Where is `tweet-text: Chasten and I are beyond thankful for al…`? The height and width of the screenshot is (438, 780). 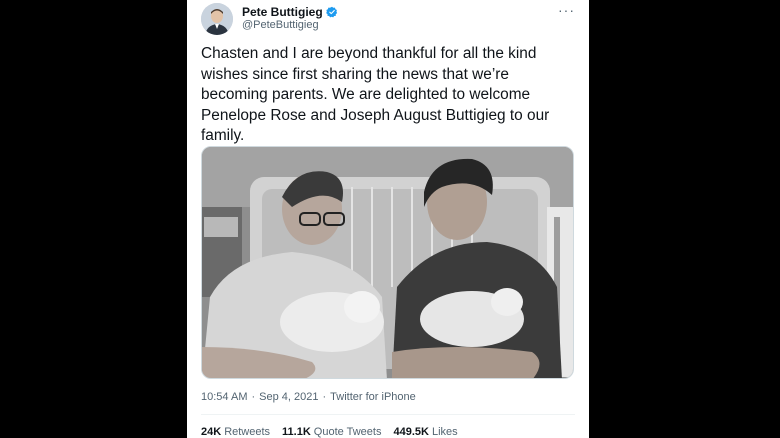
tweet-text: Chasten and I are beyond thankful for al… is located at coordinates (375, 94).